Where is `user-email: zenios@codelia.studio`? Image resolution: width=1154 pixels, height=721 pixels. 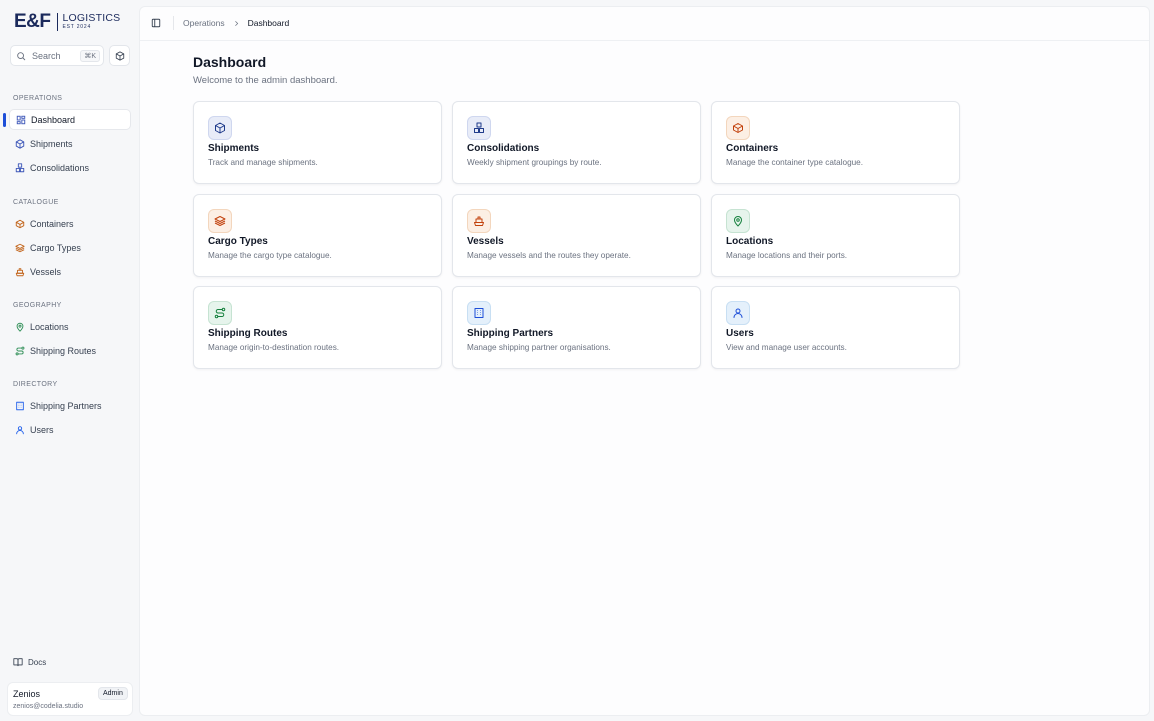 user-email: zenios@codelia.studio is located at coordinates (48, 706).